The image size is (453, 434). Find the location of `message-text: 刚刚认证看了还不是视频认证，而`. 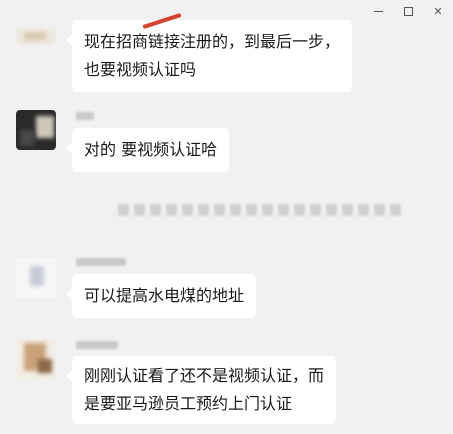

message-text: 刚刚认证看了还不是视频认证，而 is located at coordinates (204, 375).